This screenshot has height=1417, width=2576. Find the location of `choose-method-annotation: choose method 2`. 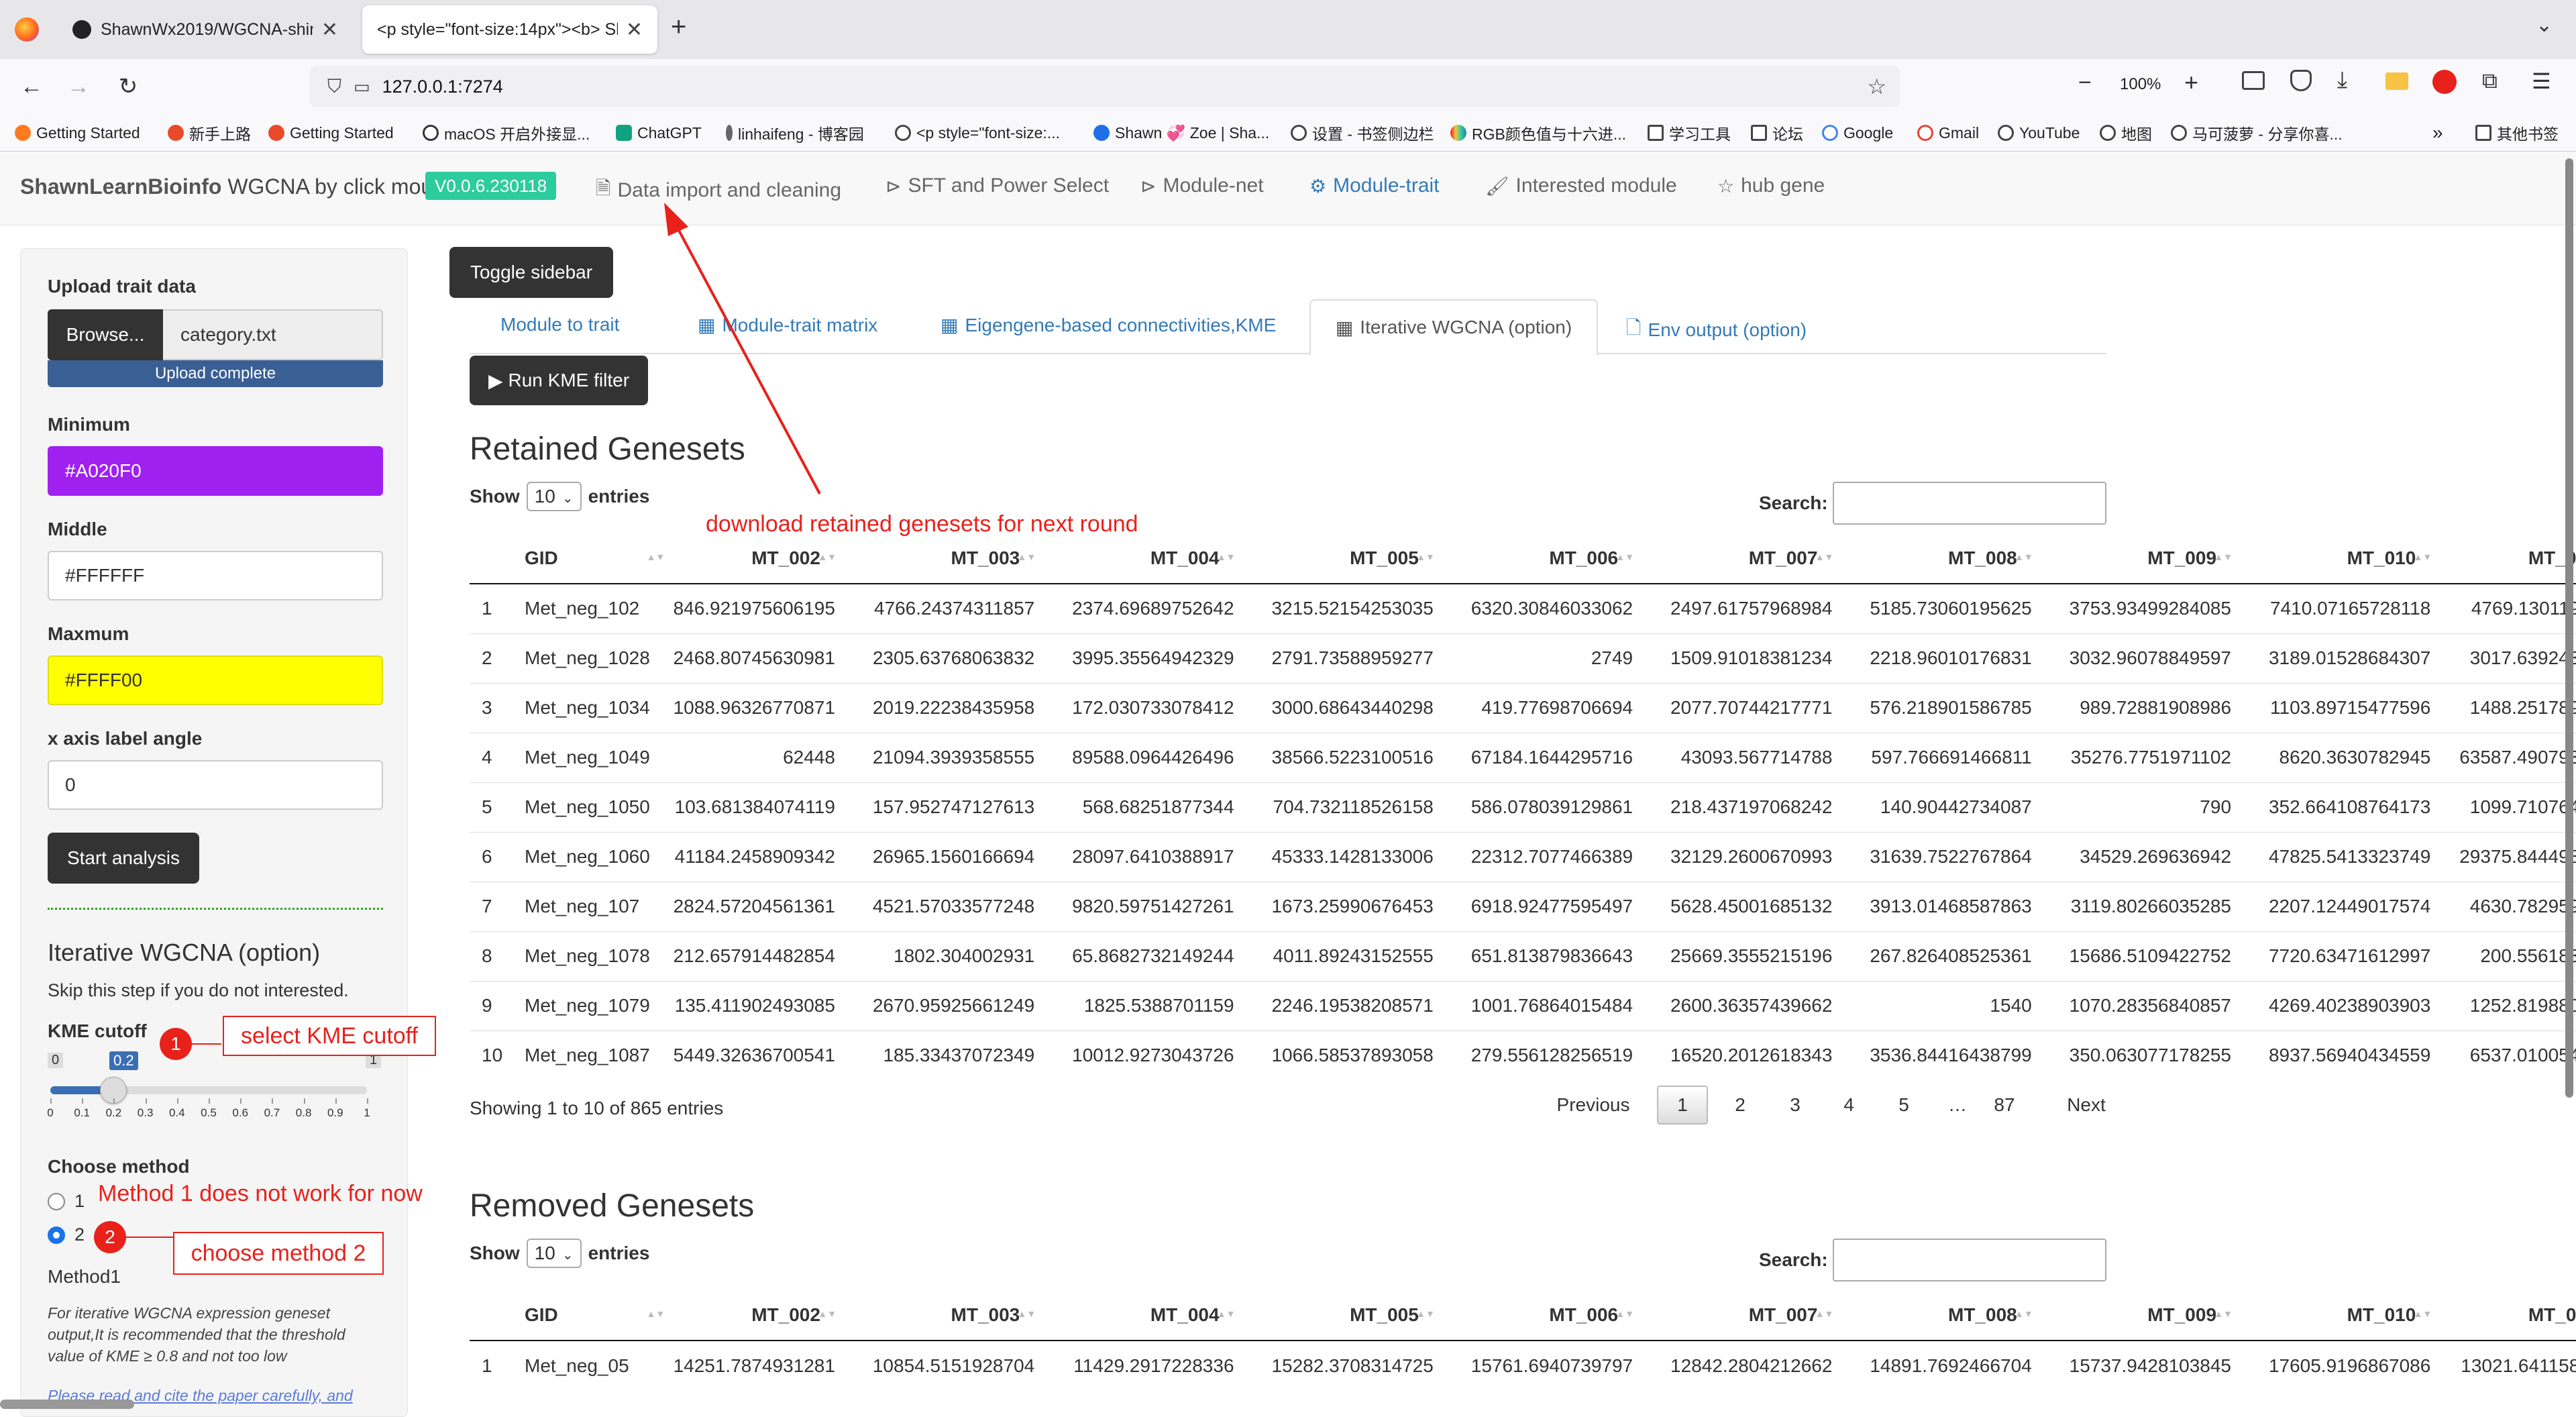

choose-method-annotation: choose method 2 is located at coordinates (278, 1253).